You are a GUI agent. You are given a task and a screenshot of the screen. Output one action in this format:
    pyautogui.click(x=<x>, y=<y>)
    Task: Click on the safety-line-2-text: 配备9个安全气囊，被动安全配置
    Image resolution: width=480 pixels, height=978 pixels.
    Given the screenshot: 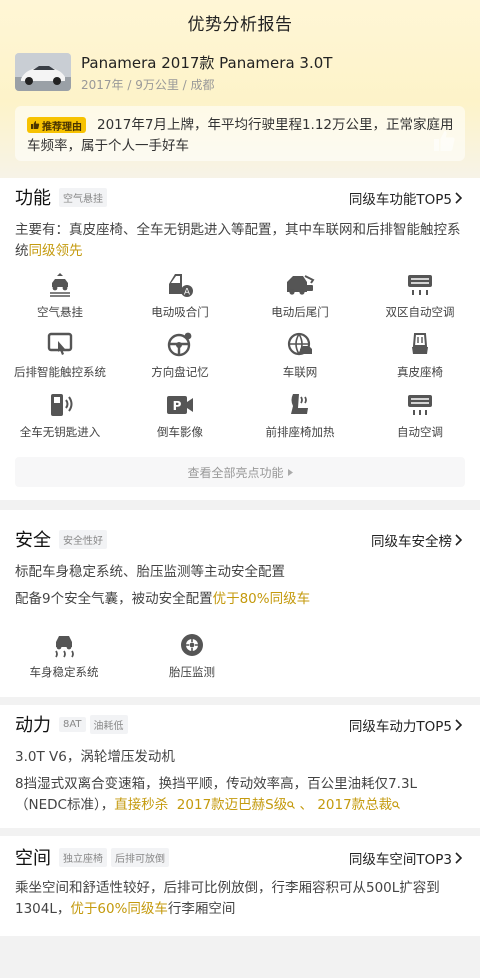 What is the action you would take?
    pyautogui.click(x=114, y=599)
    